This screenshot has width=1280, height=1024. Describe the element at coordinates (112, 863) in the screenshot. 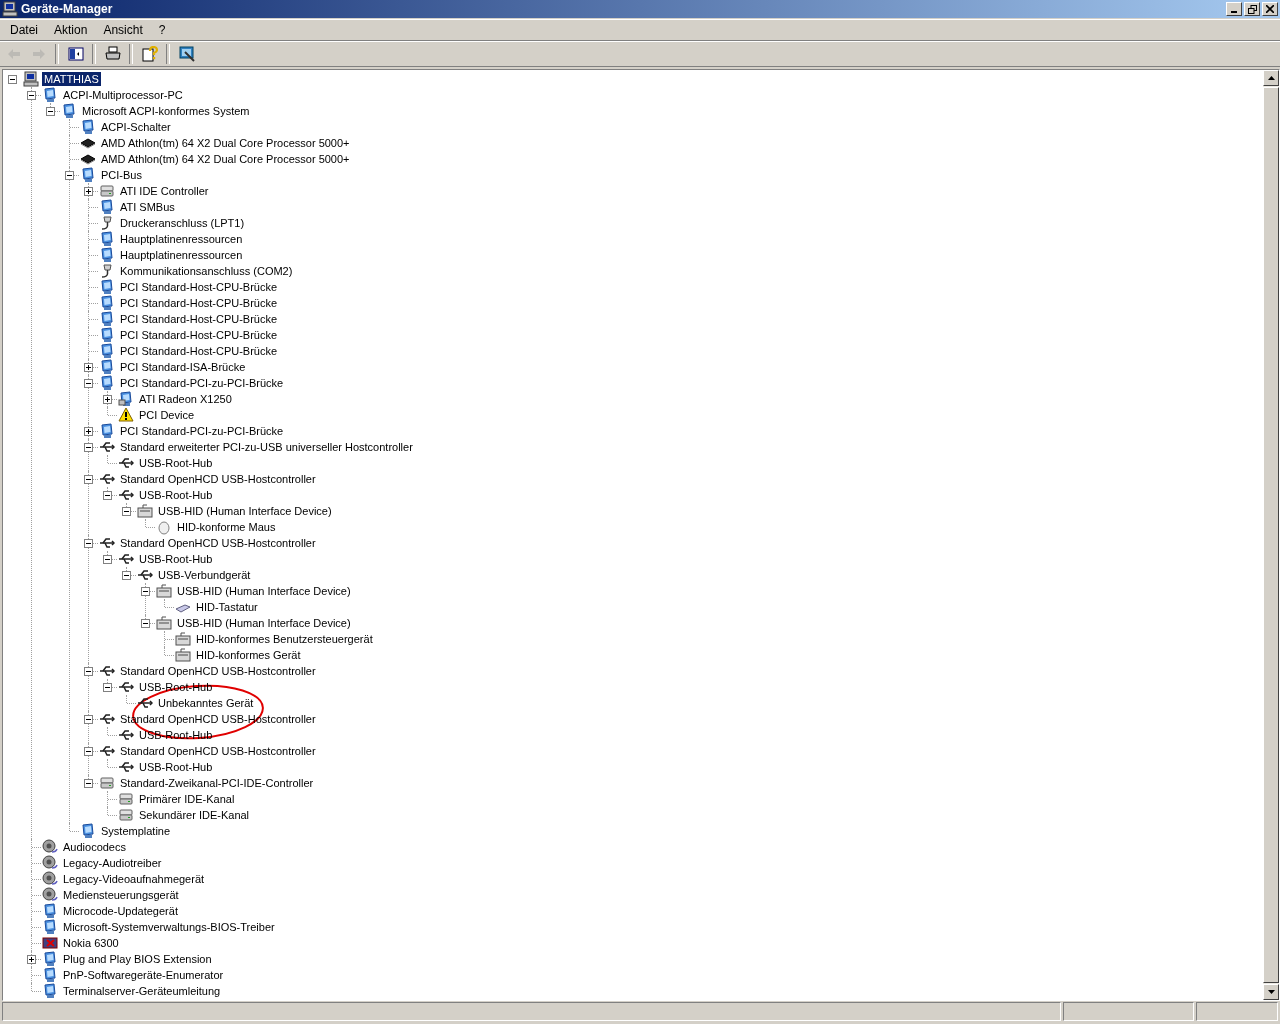

I see `tree-item: Legacy-Audiotreiber` at that location.